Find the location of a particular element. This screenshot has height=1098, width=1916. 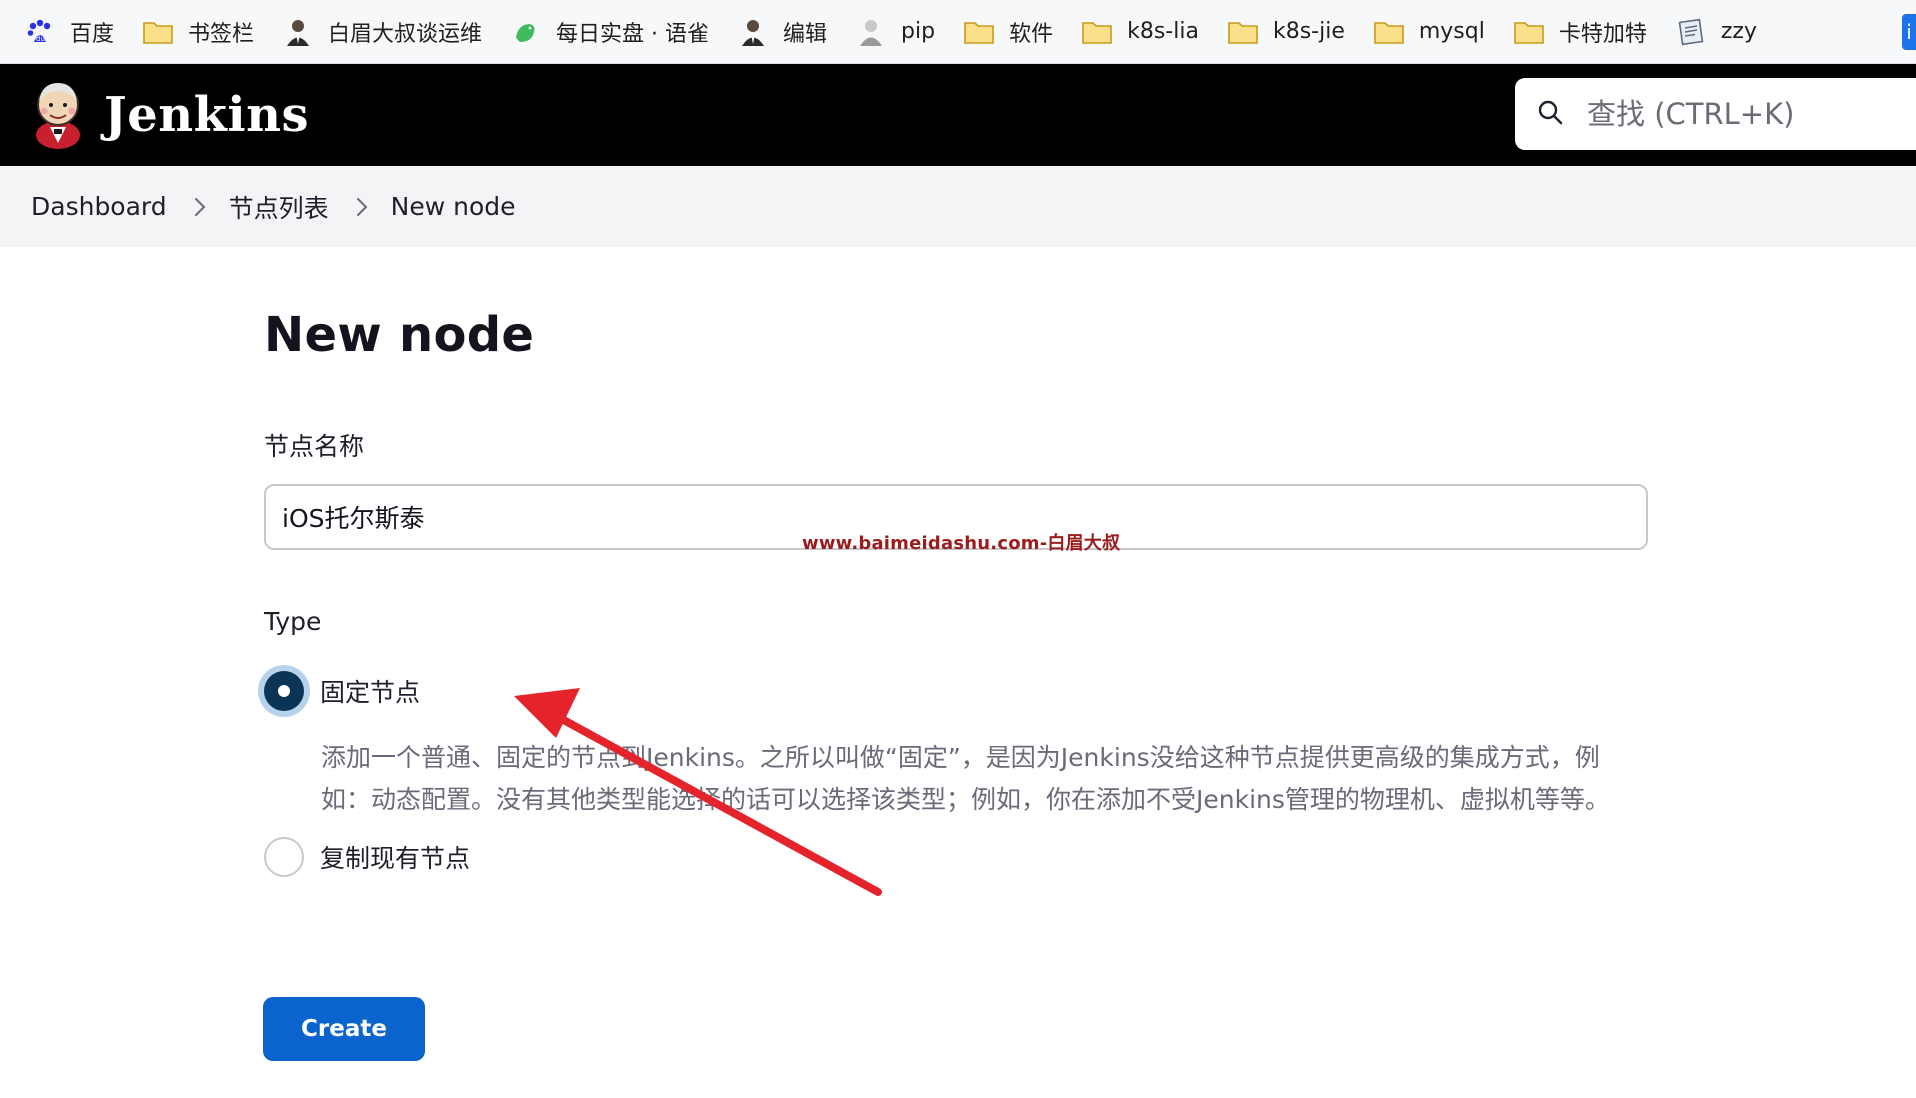

radio-copy-existing-node: 复制现有节点 is located at coordinates (367, 857).